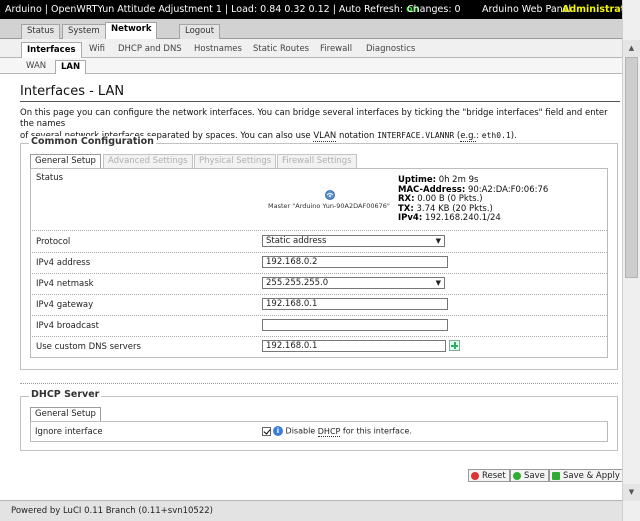  What do you see at coordinates (336, 50) in the screenshot?
I see `tab-firewall: Firewall` at bounding box center [336, 50].